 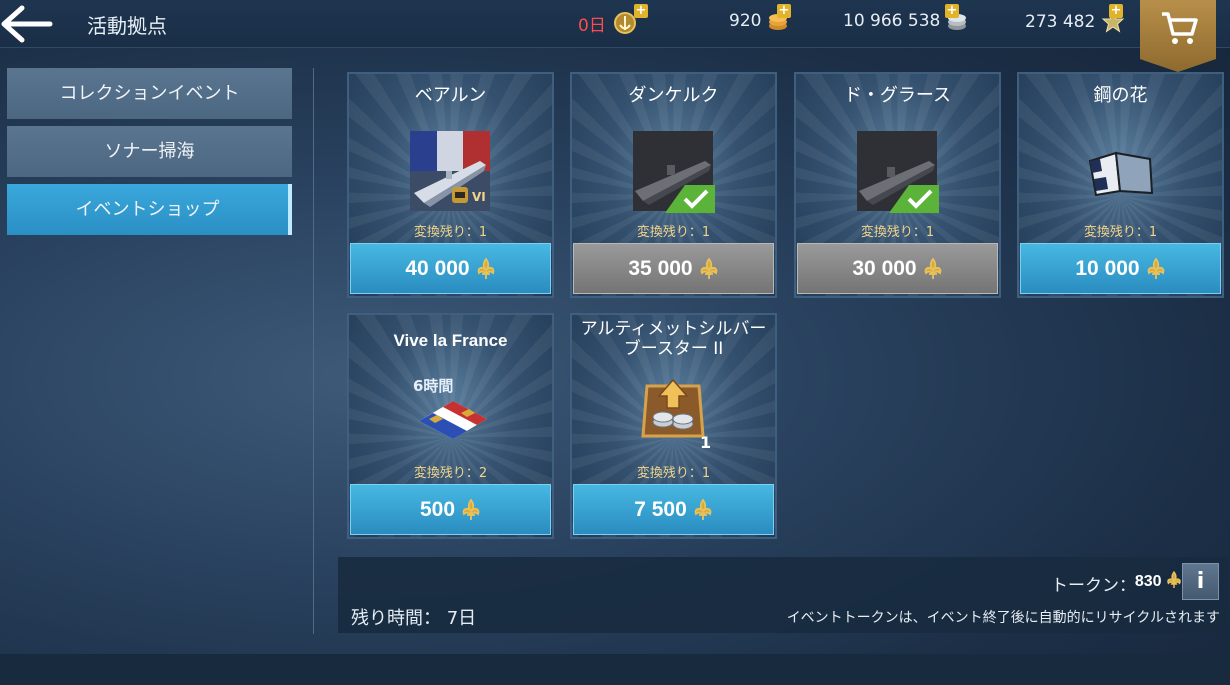 I want to click on sidebar-item-label: イベントショップ, so click(x=147, y=209).